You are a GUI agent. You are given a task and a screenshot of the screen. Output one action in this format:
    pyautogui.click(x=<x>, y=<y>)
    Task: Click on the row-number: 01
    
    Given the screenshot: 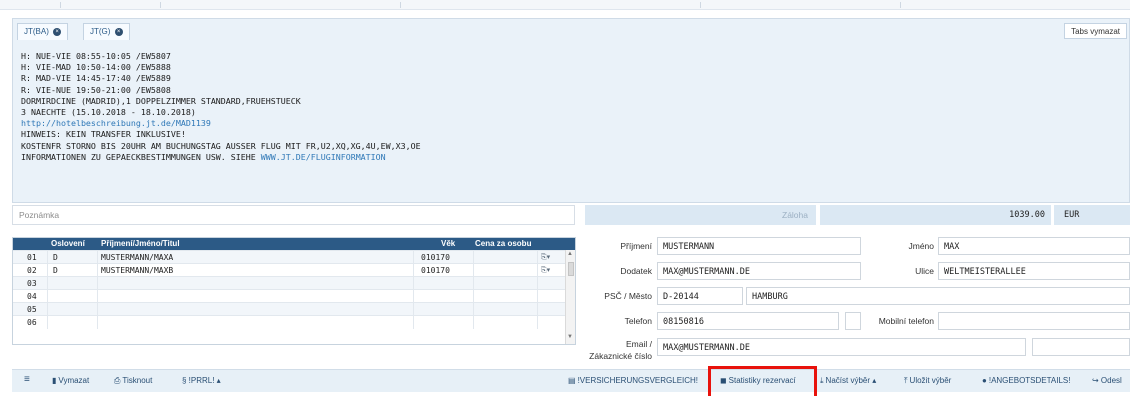 What is the action you would take?
    pyautogui.click(x=32, y=257)
    